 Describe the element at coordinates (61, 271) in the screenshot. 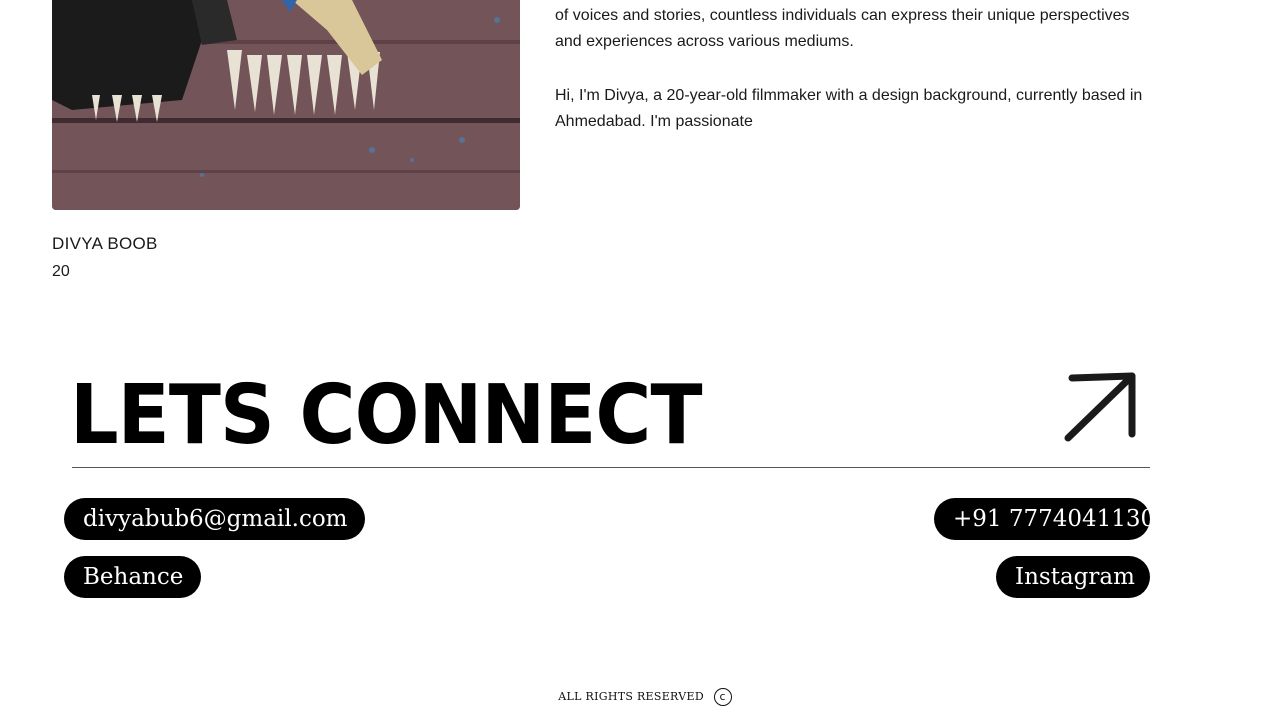

I see `person-age: 20` at that location.